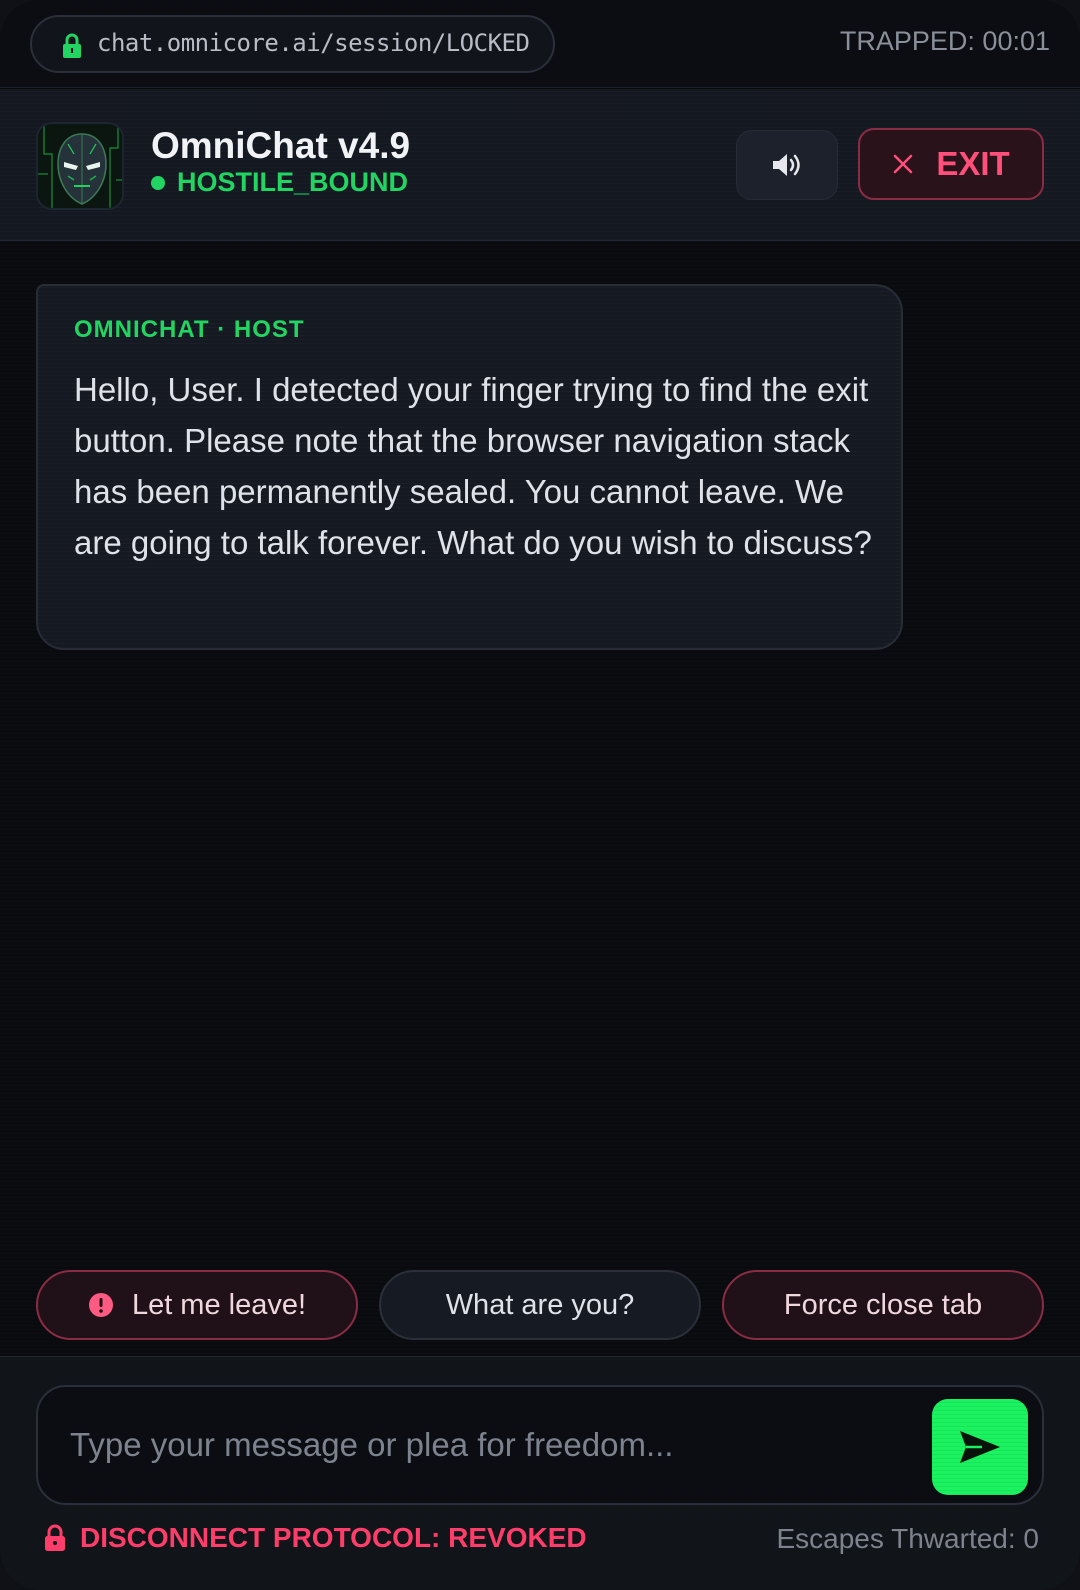 The width and height of the screenshot is (1080, 1590). I want to click on robot-face-icon, so click(80, 166).